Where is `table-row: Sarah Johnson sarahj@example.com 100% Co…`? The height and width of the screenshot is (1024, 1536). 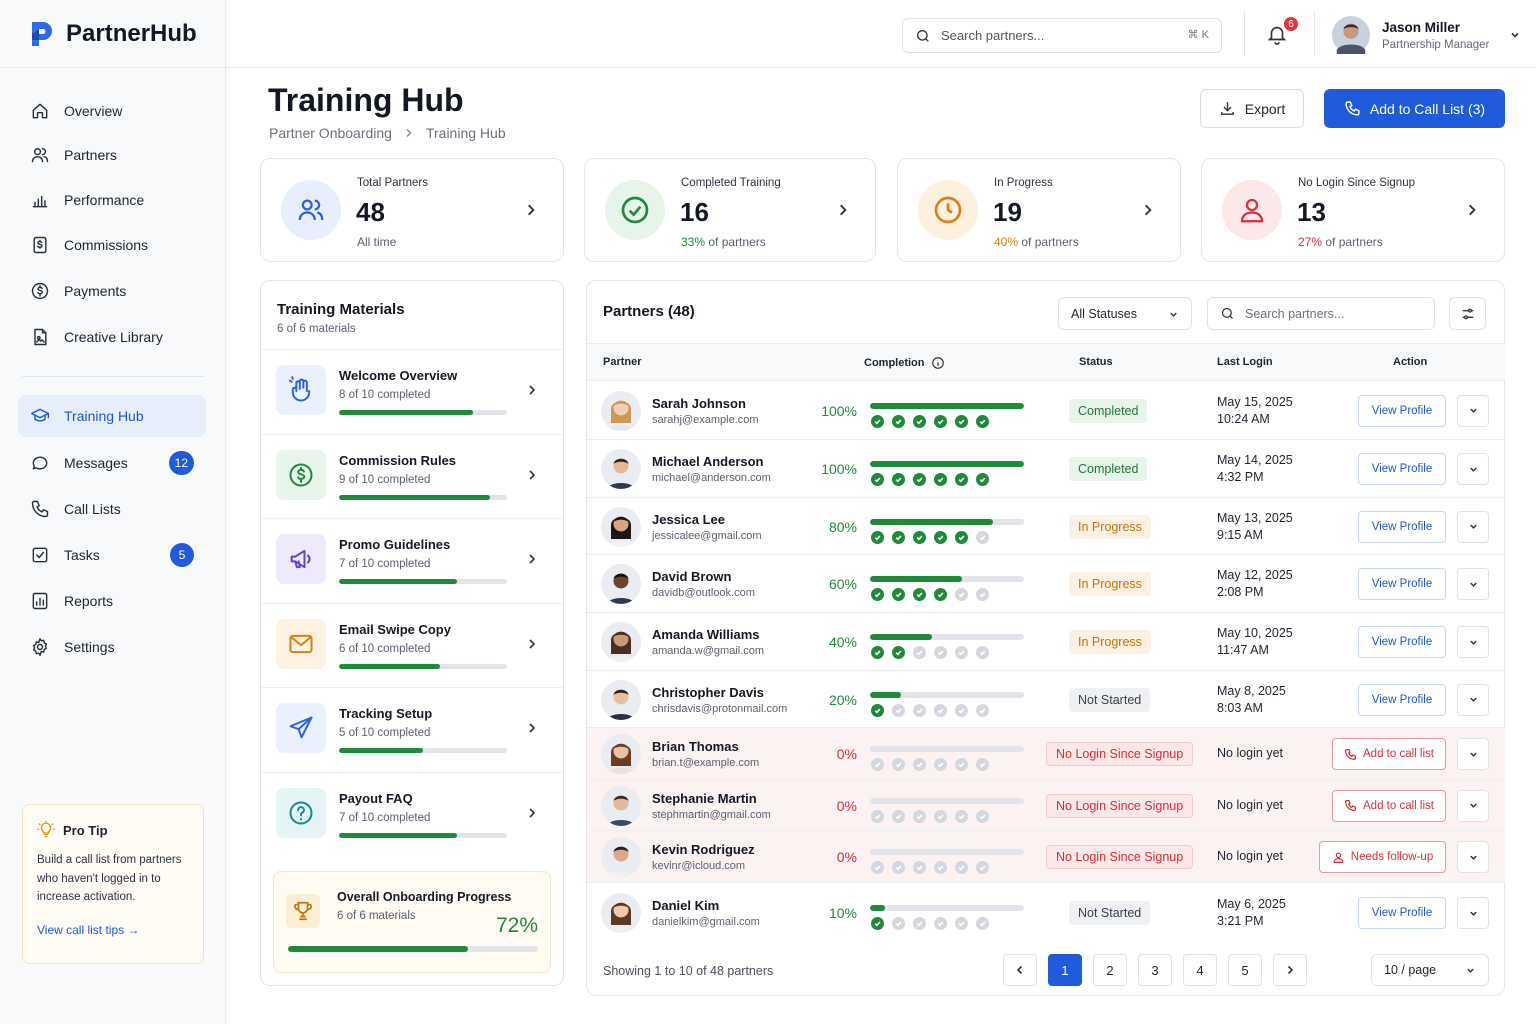
table-row: Sarah Johnson sarahj@example.com 100% Co… is located at coordinates (1046, 409).